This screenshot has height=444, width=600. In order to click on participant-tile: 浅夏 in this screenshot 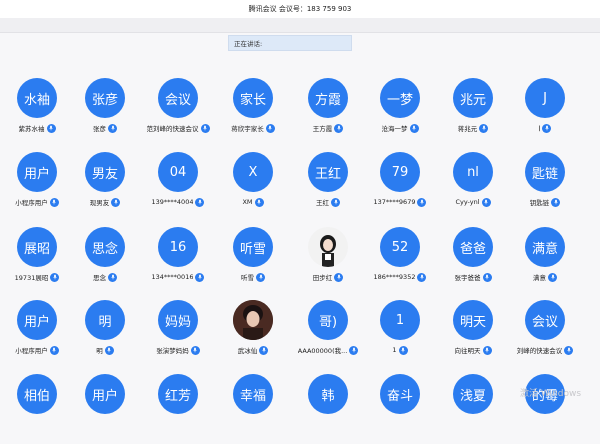, I will do `click(473, 409)`.